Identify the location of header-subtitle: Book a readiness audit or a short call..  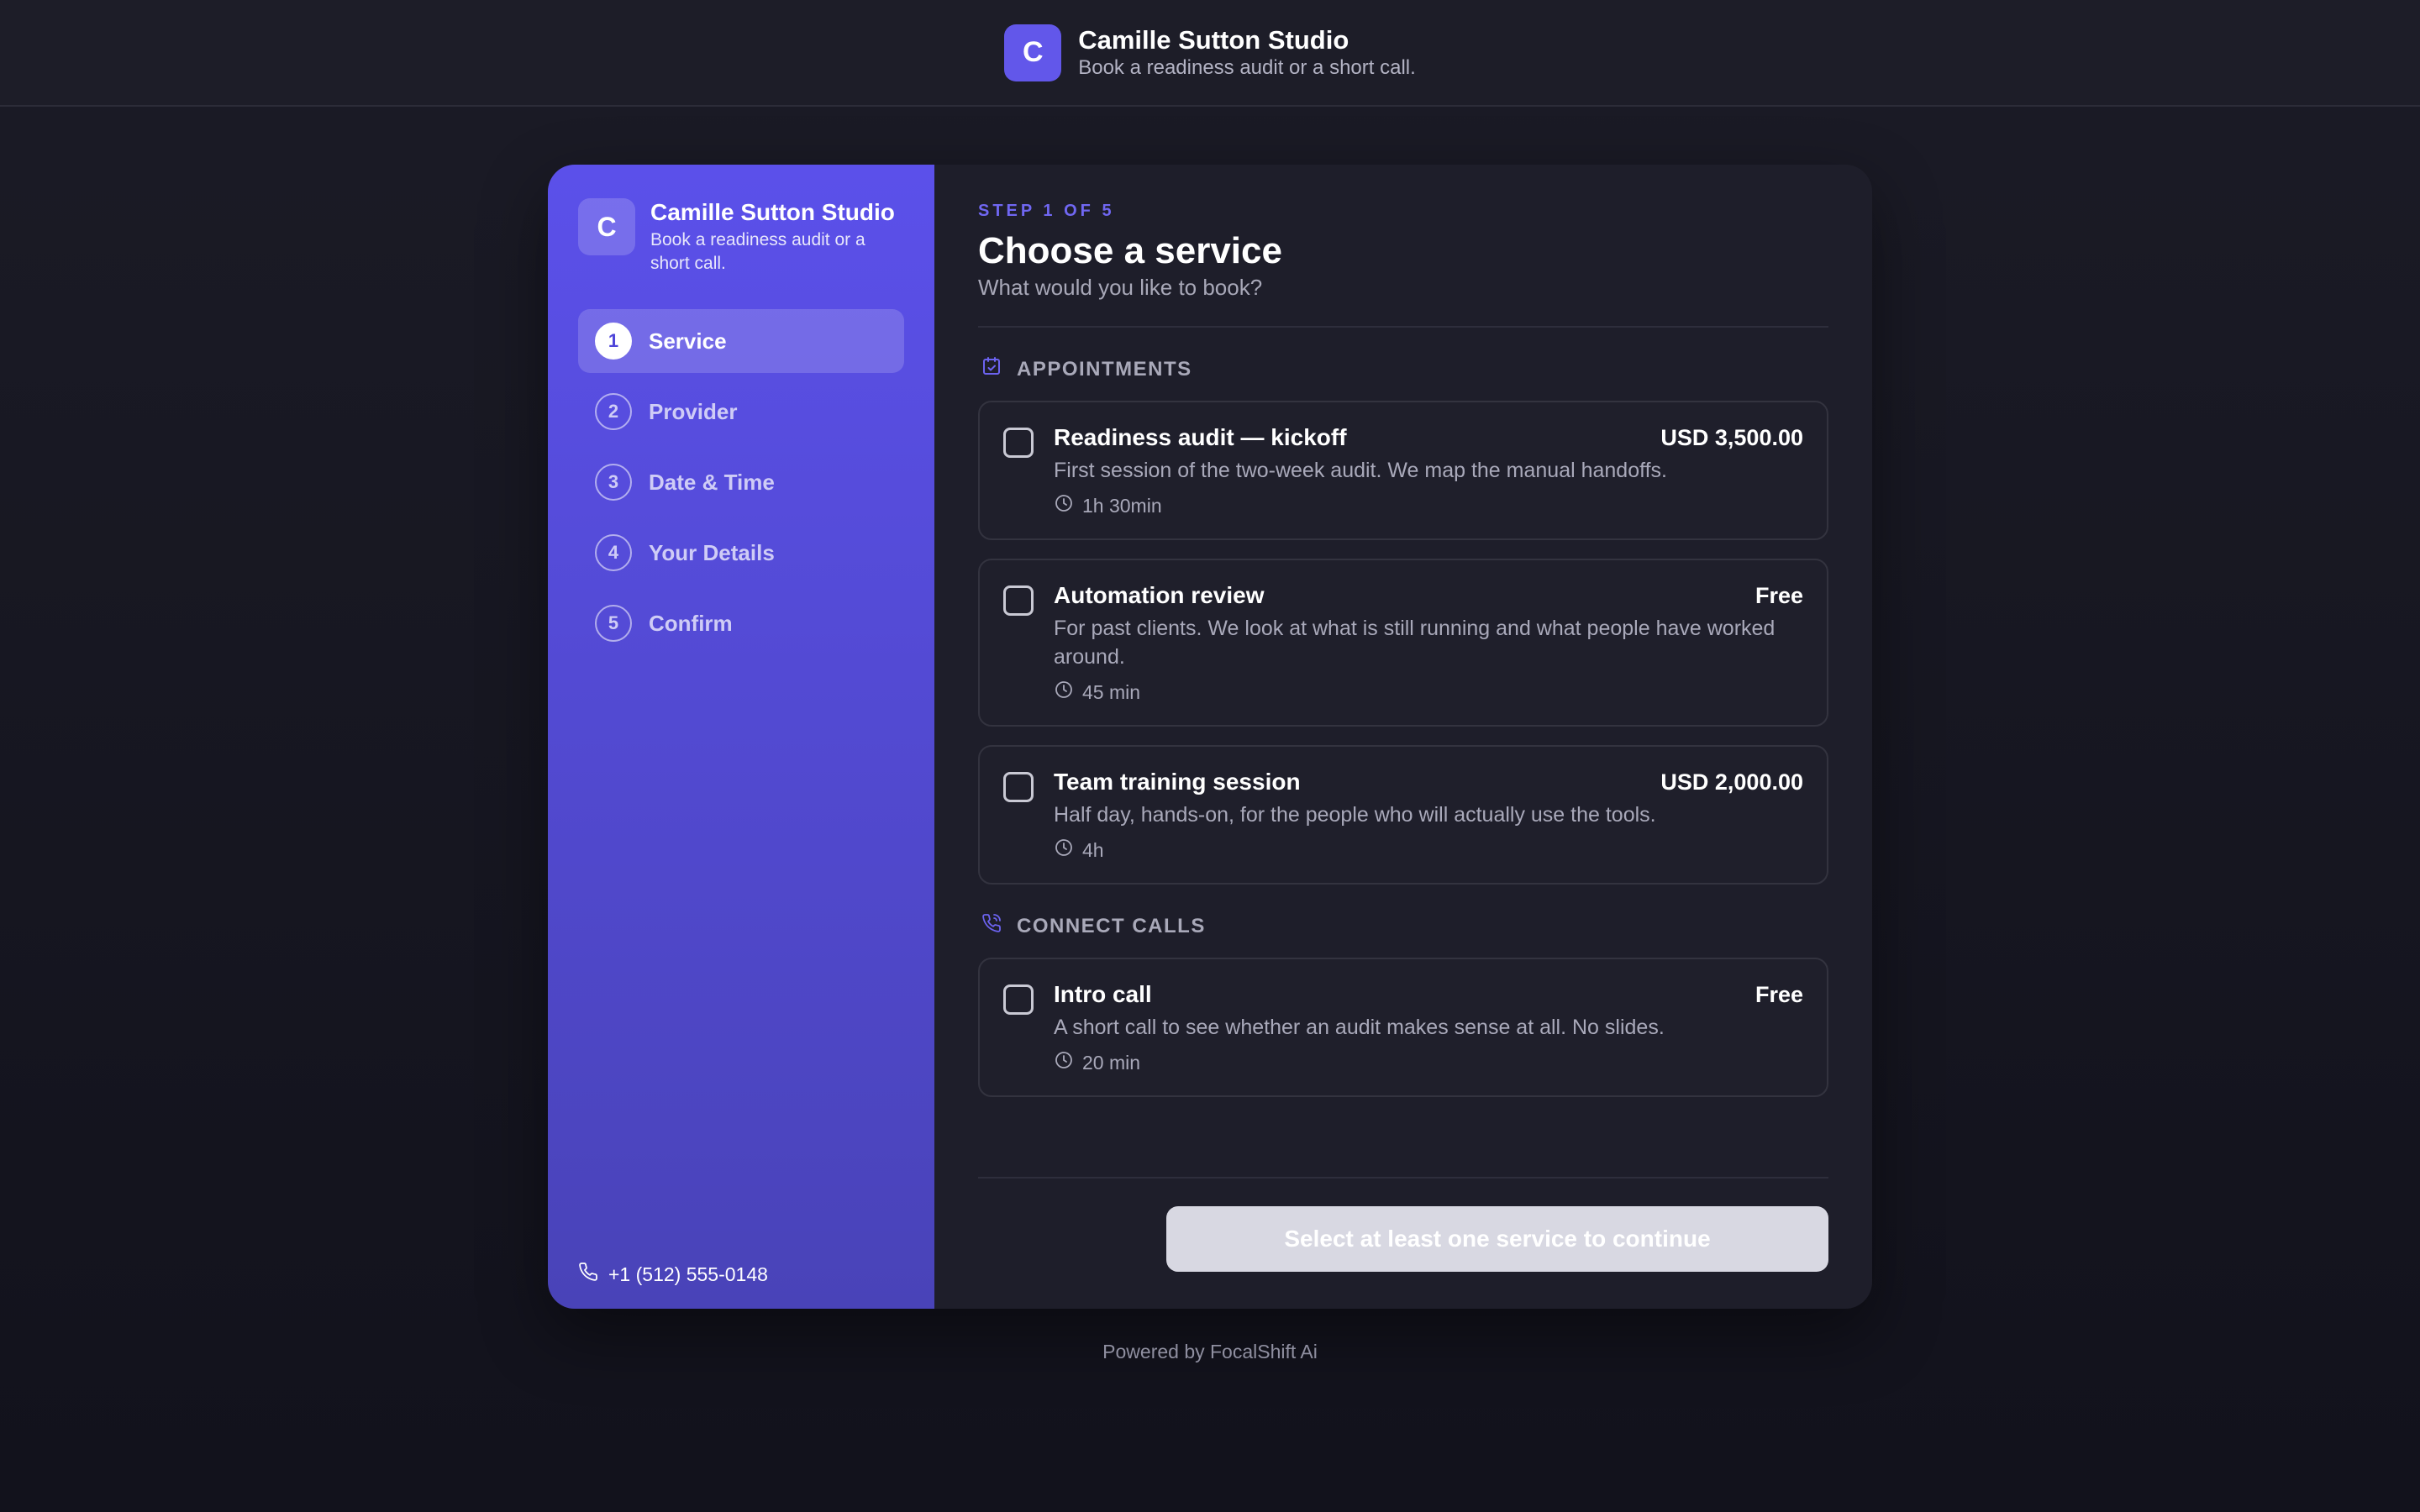
(1247, 67).